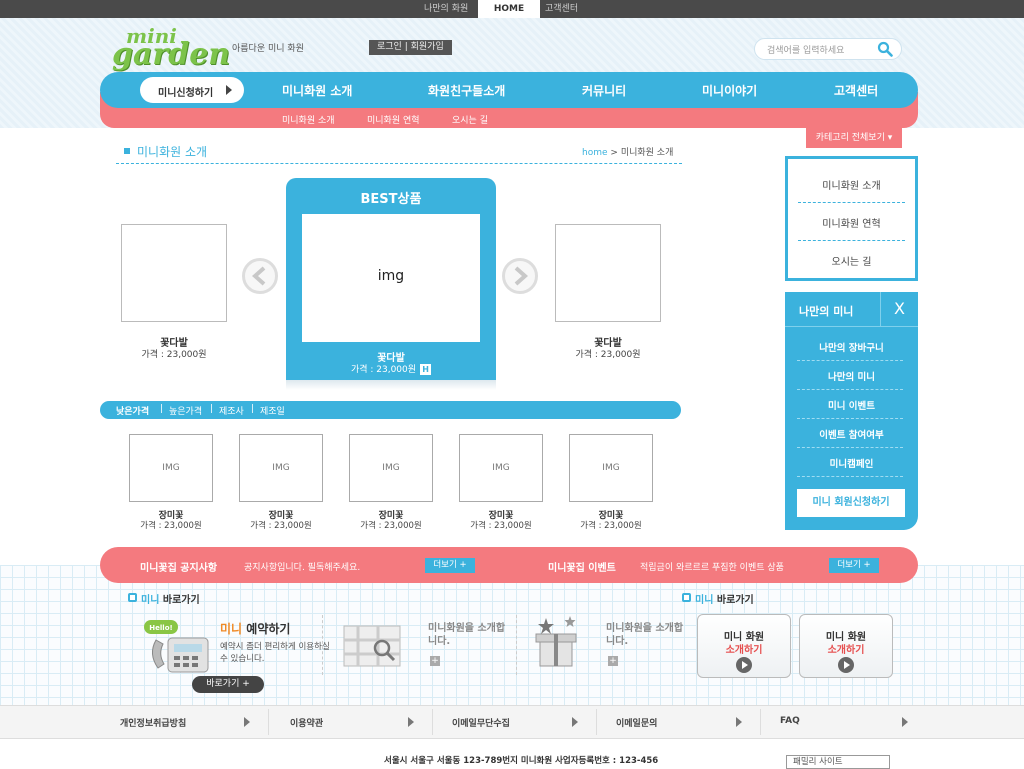 The width and height of the screenshot is (1024, 769). I want to click on search-placeholder: 검색어를 입력하세요, so click(806, 51).